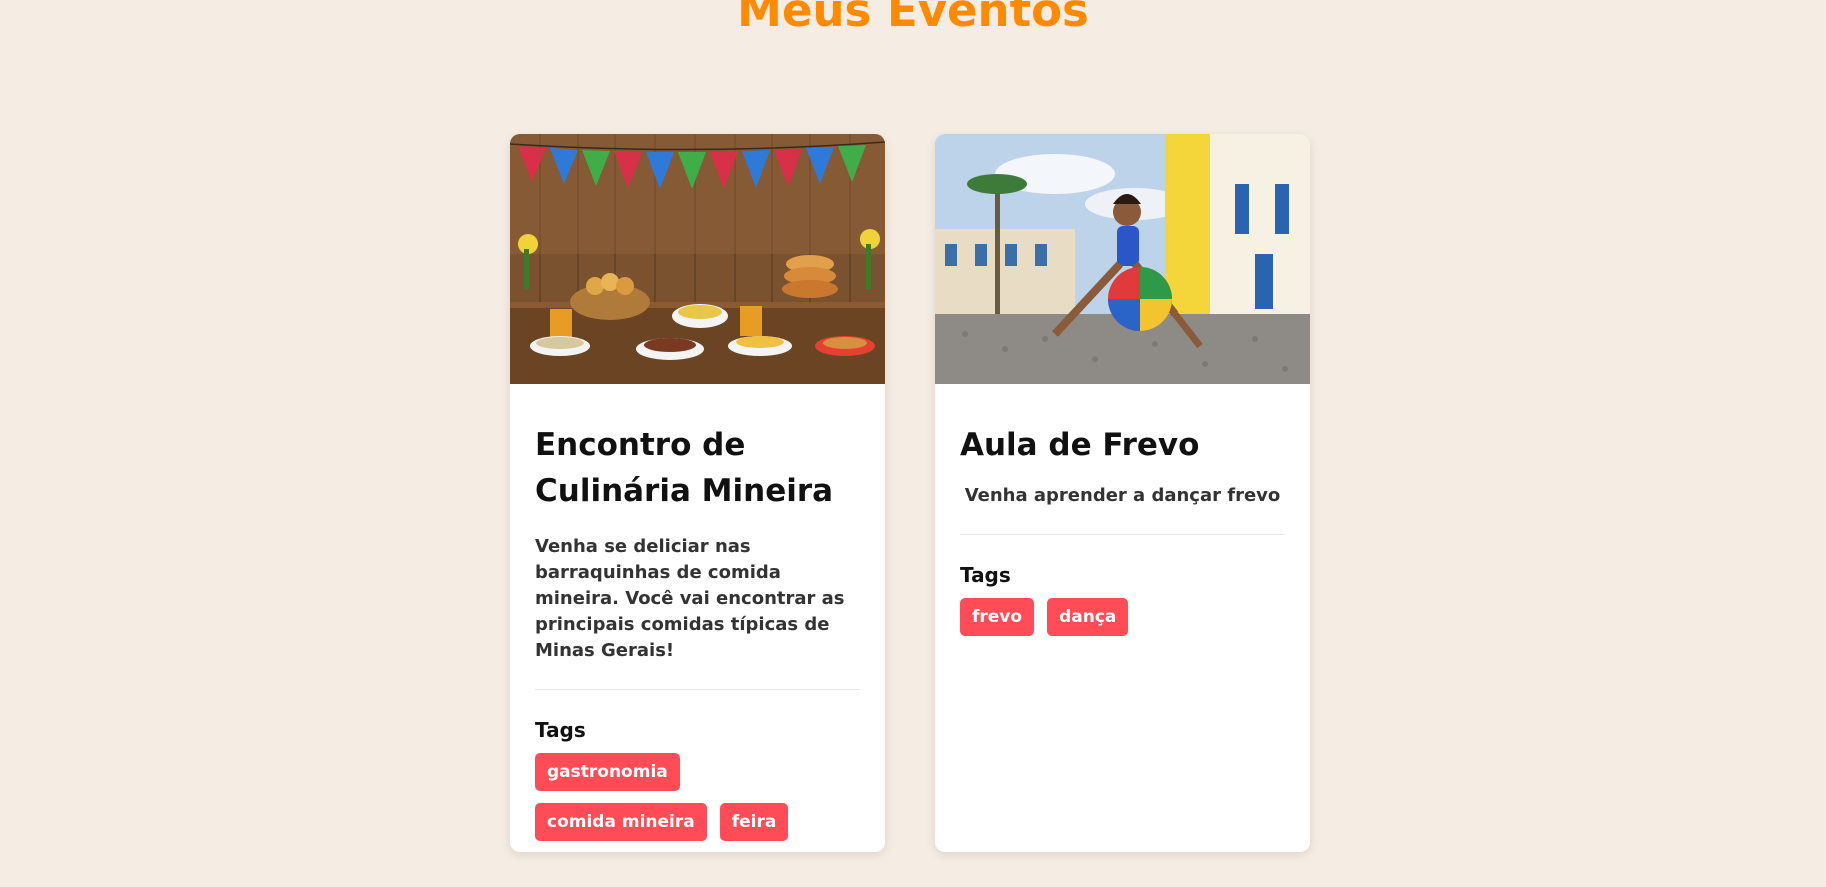  I want to click on tag-comida-mineira: comida mineira, so click(621, 822).